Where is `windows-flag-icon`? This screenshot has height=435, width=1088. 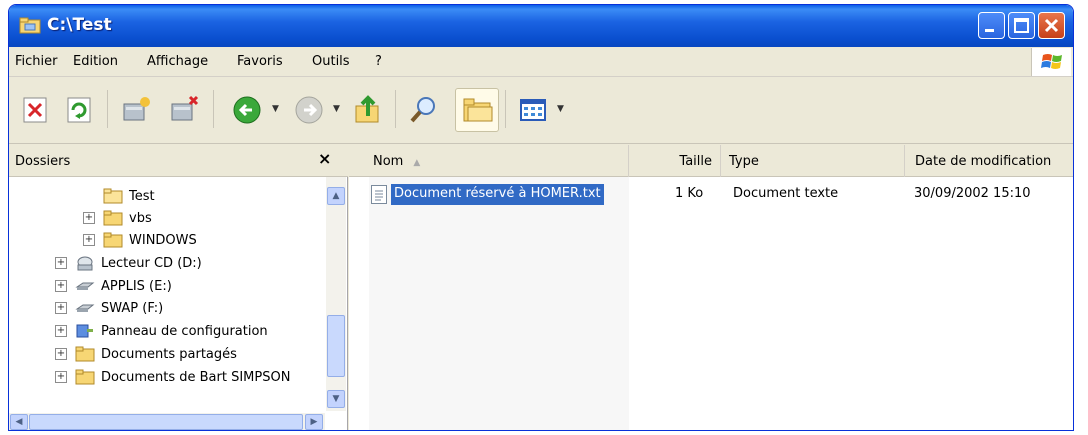
windows-flag-icon is located at coordinates (1051, 61).